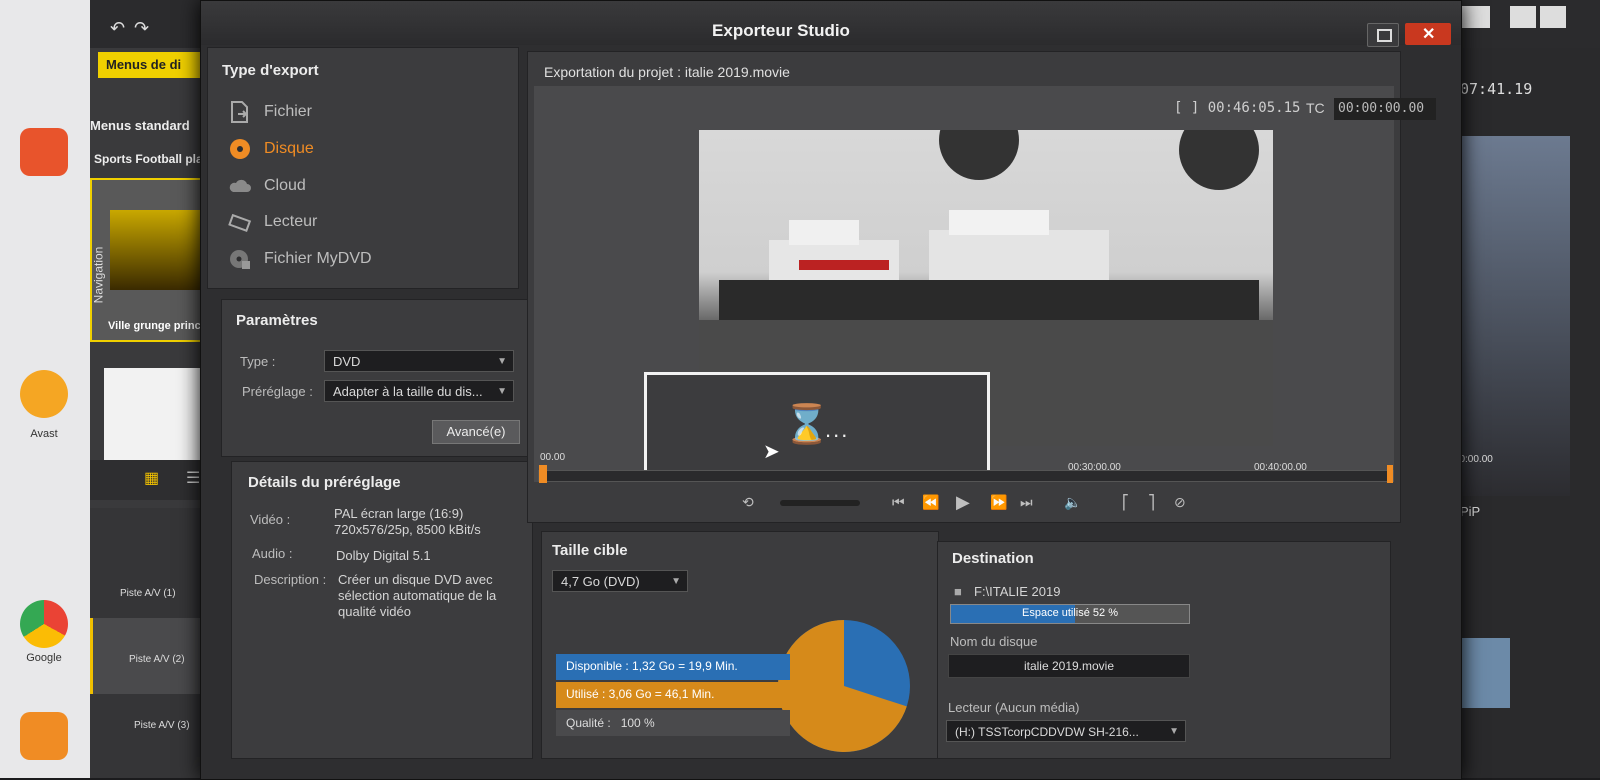 The height and width of the screenshot is (780, 1600). Describe the element at coordinates (1017, 591) in the screenshot. I see `destination-folder: F:\ITALIE 2019` at that location.